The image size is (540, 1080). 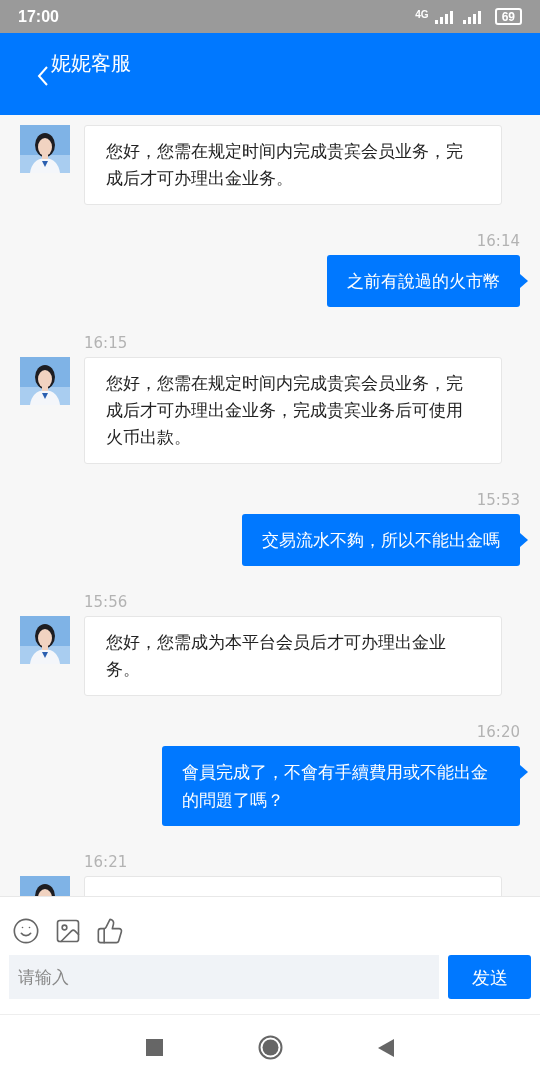 What do you see at coordinates (38, 16) in the screenshot?
I see `status-time: 17:00` at bounding box center [38, 16].